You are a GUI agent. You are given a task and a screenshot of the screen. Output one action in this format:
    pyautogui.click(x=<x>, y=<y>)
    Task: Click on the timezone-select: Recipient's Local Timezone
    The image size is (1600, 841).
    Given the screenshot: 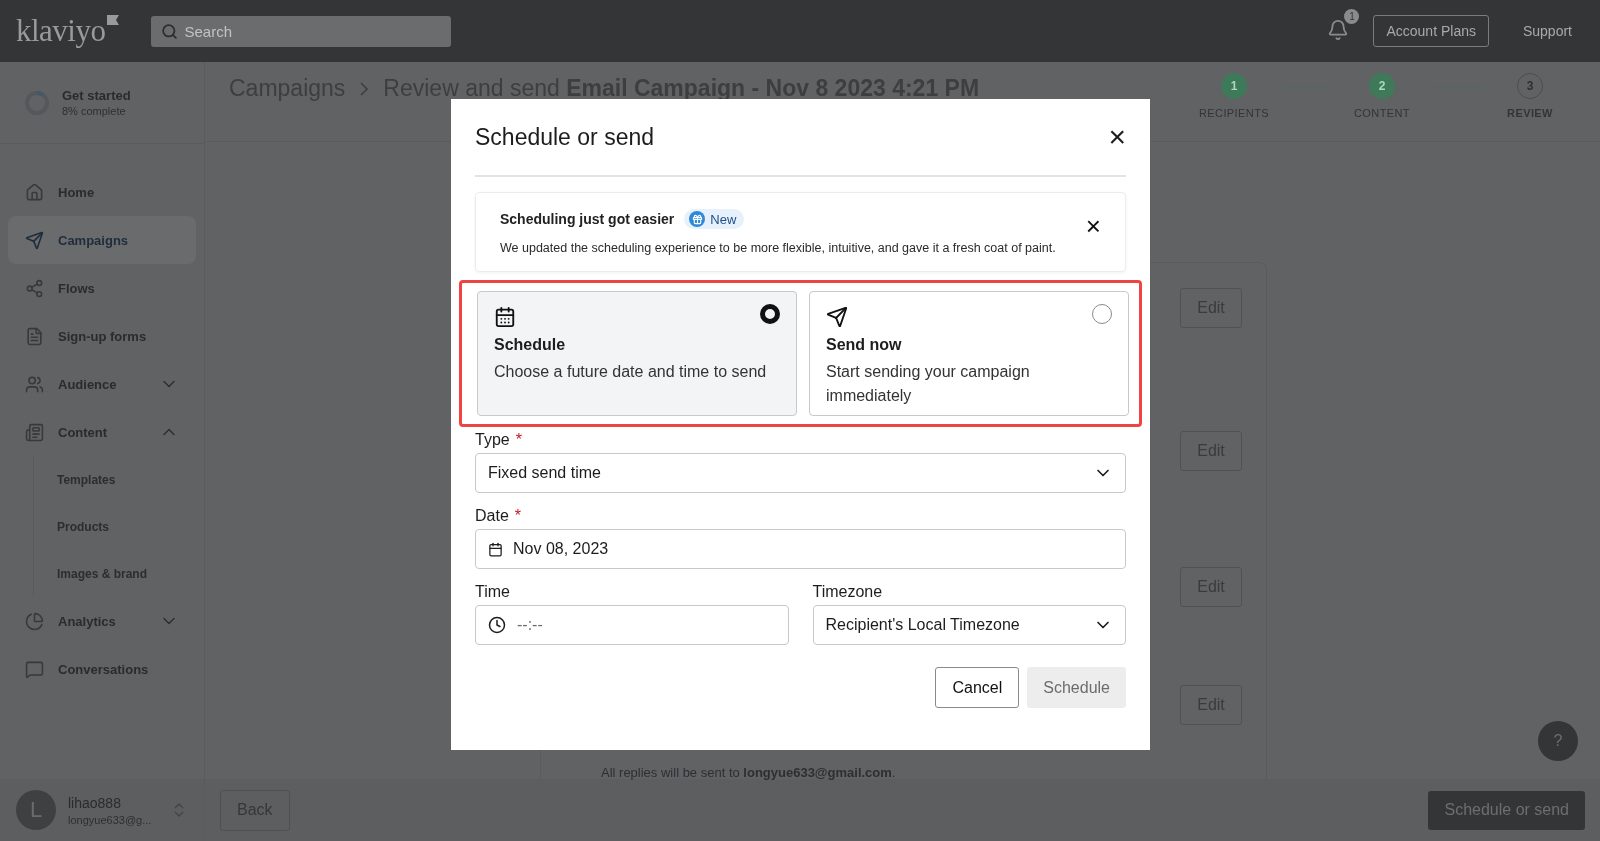 What is the action you would take?
    pyautogui.click(x=969, y=625)
    